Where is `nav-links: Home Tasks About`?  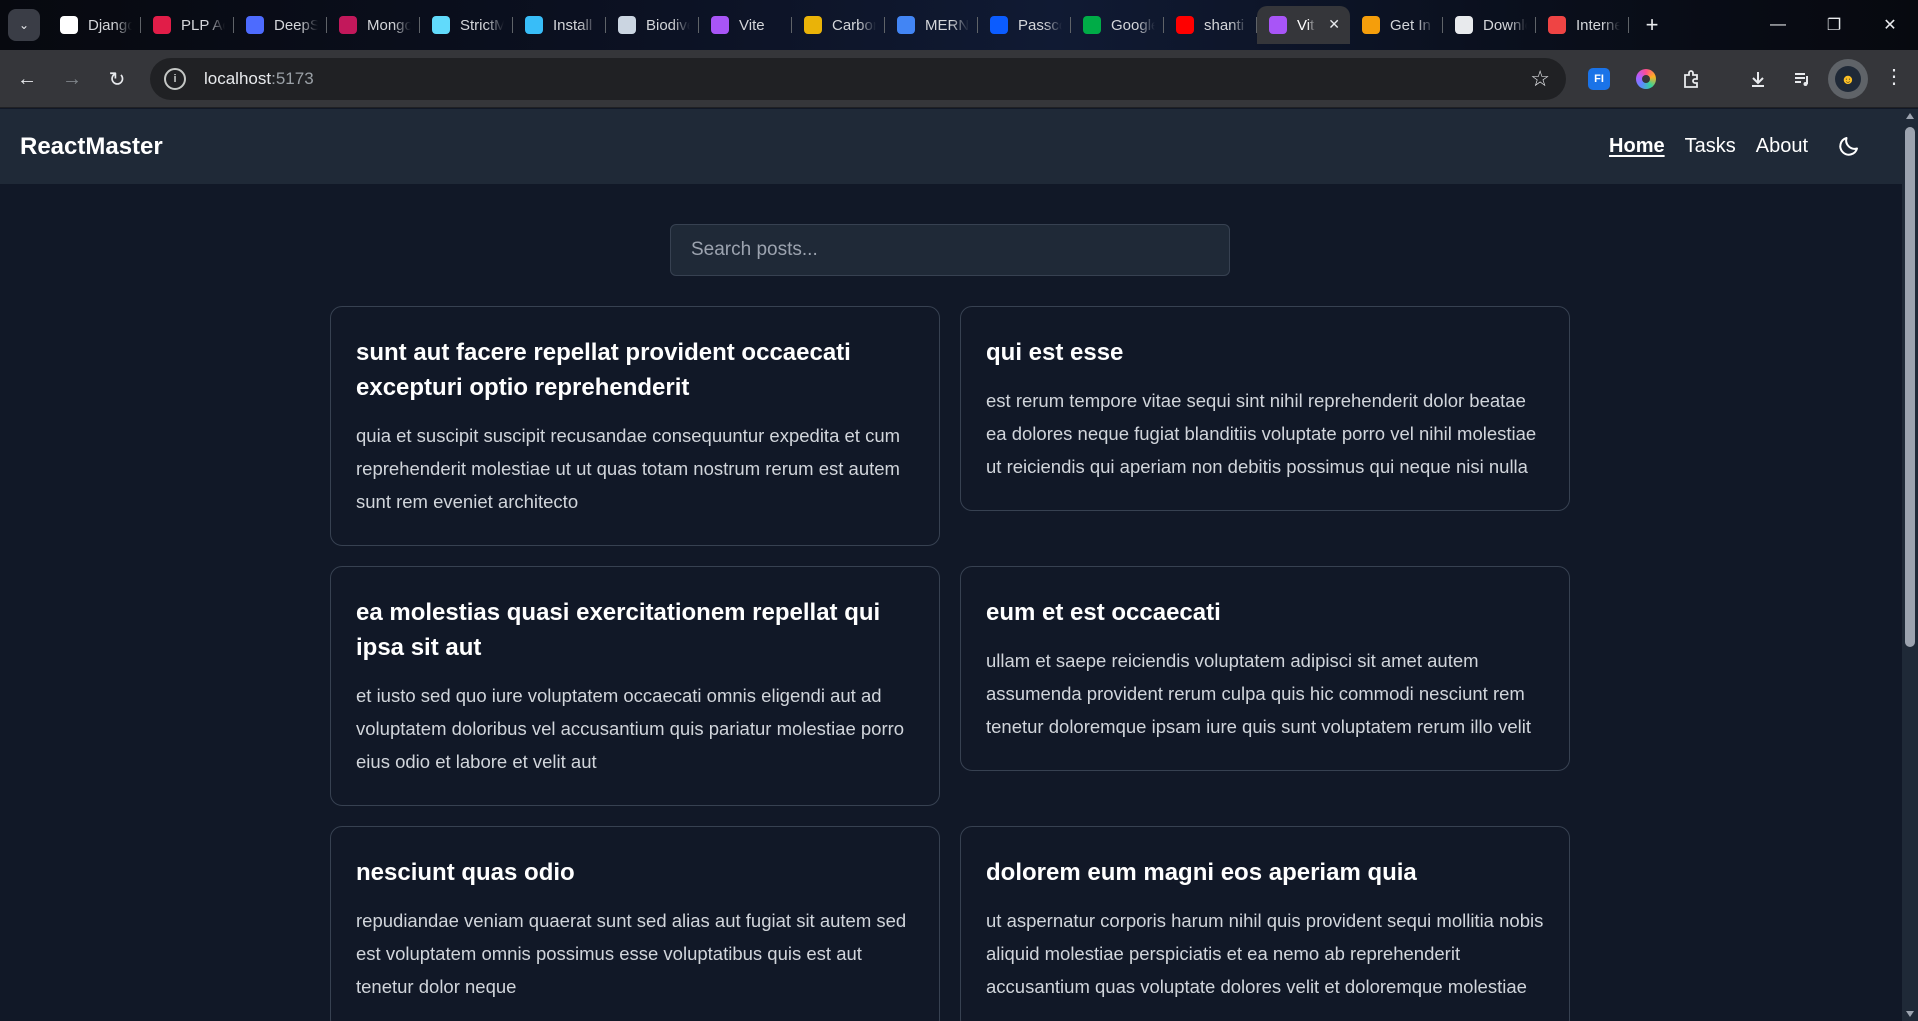 nav-links: Home Tasks About is located at coordinates (1725, 146).